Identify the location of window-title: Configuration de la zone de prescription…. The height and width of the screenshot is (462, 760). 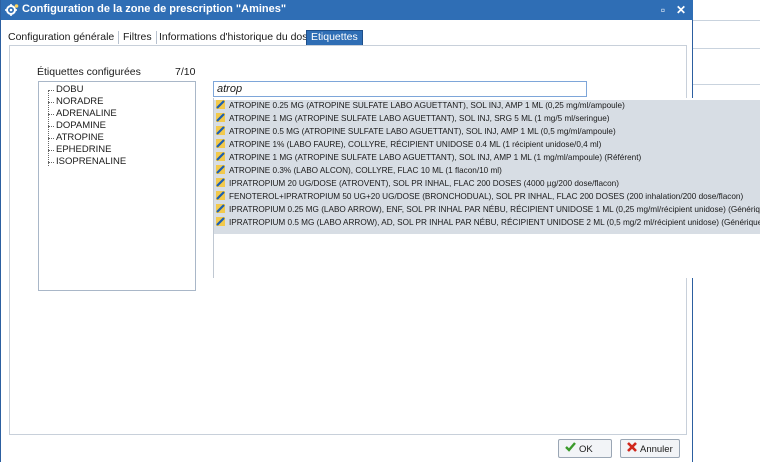
(154, 9).